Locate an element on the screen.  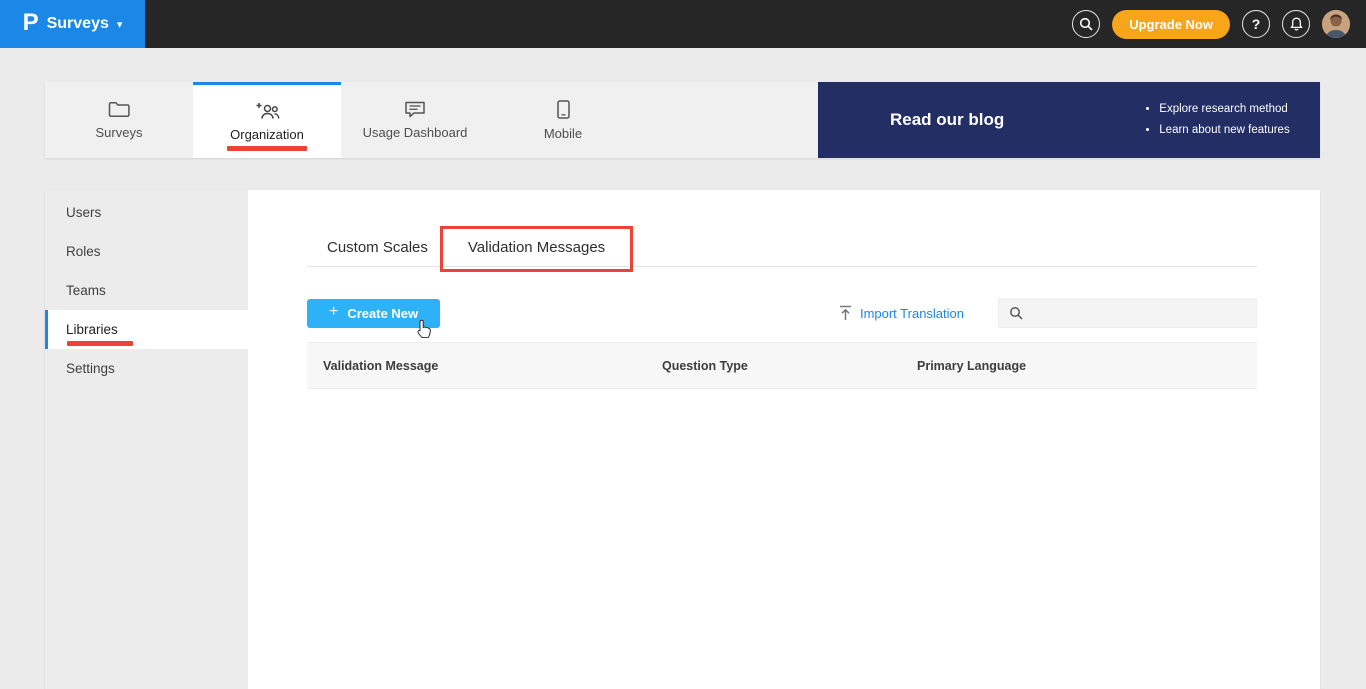
create-new-label: Create New is located at coordinates (383, 313).